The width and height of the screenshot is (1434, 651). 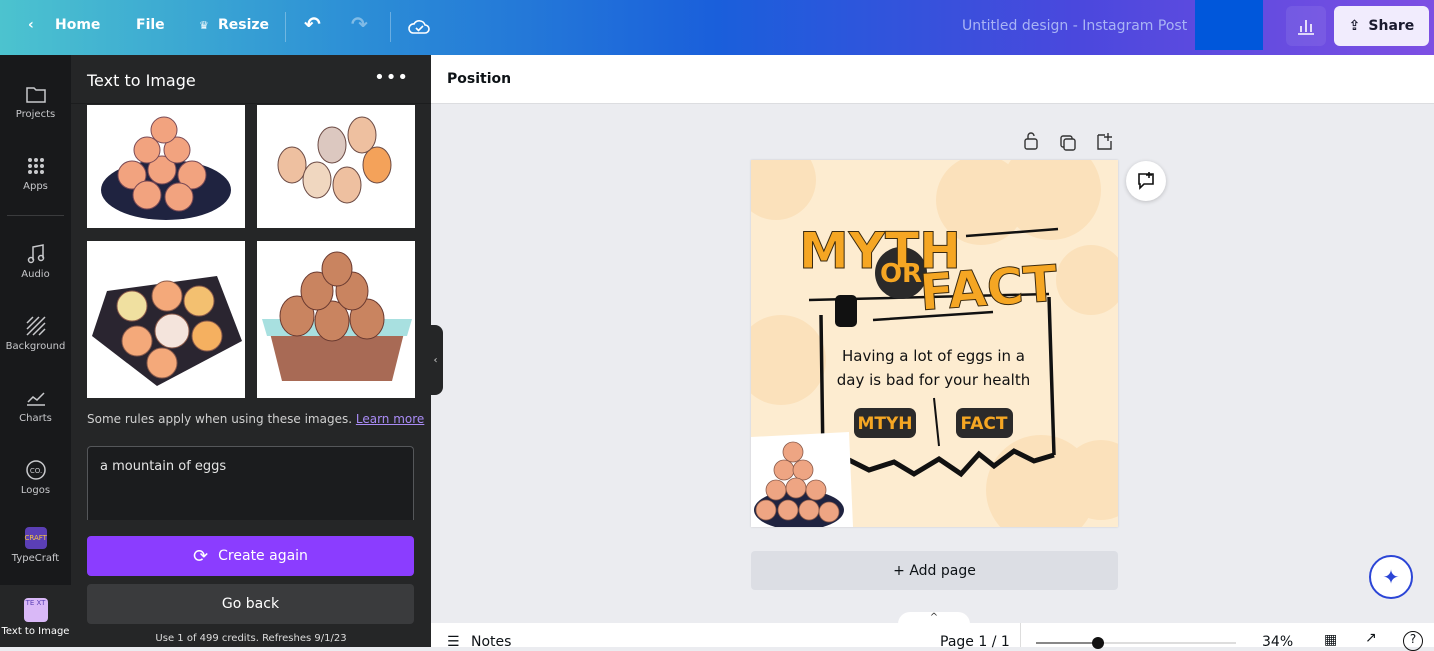 What do you see at coordinates (1371, 638) in the screenshot?
I see `fullscreen-icon: ↗` at bounding box center [1371, 638].